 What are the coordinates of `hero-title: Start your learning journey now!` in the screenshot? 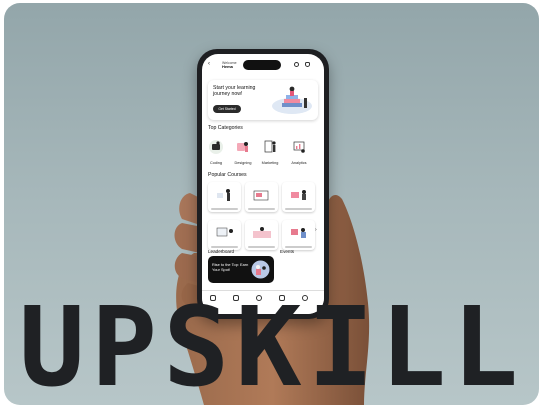 It's located at (234, 91).